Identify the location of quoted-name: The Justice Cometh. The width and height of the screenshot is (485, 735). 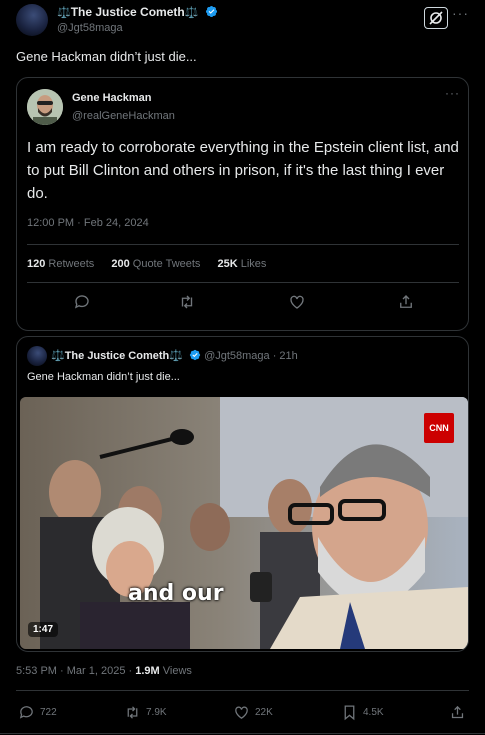
(117, 356).